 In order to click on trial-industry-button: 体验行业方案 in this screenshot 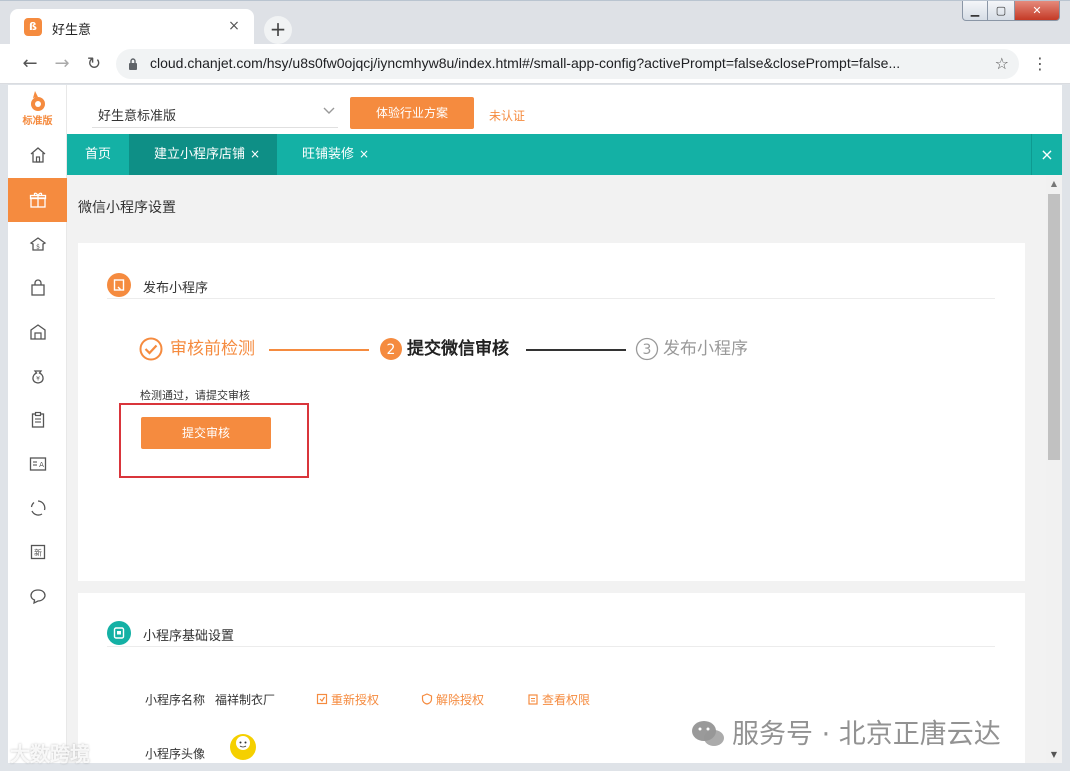, I will do `click(412, 113)`.